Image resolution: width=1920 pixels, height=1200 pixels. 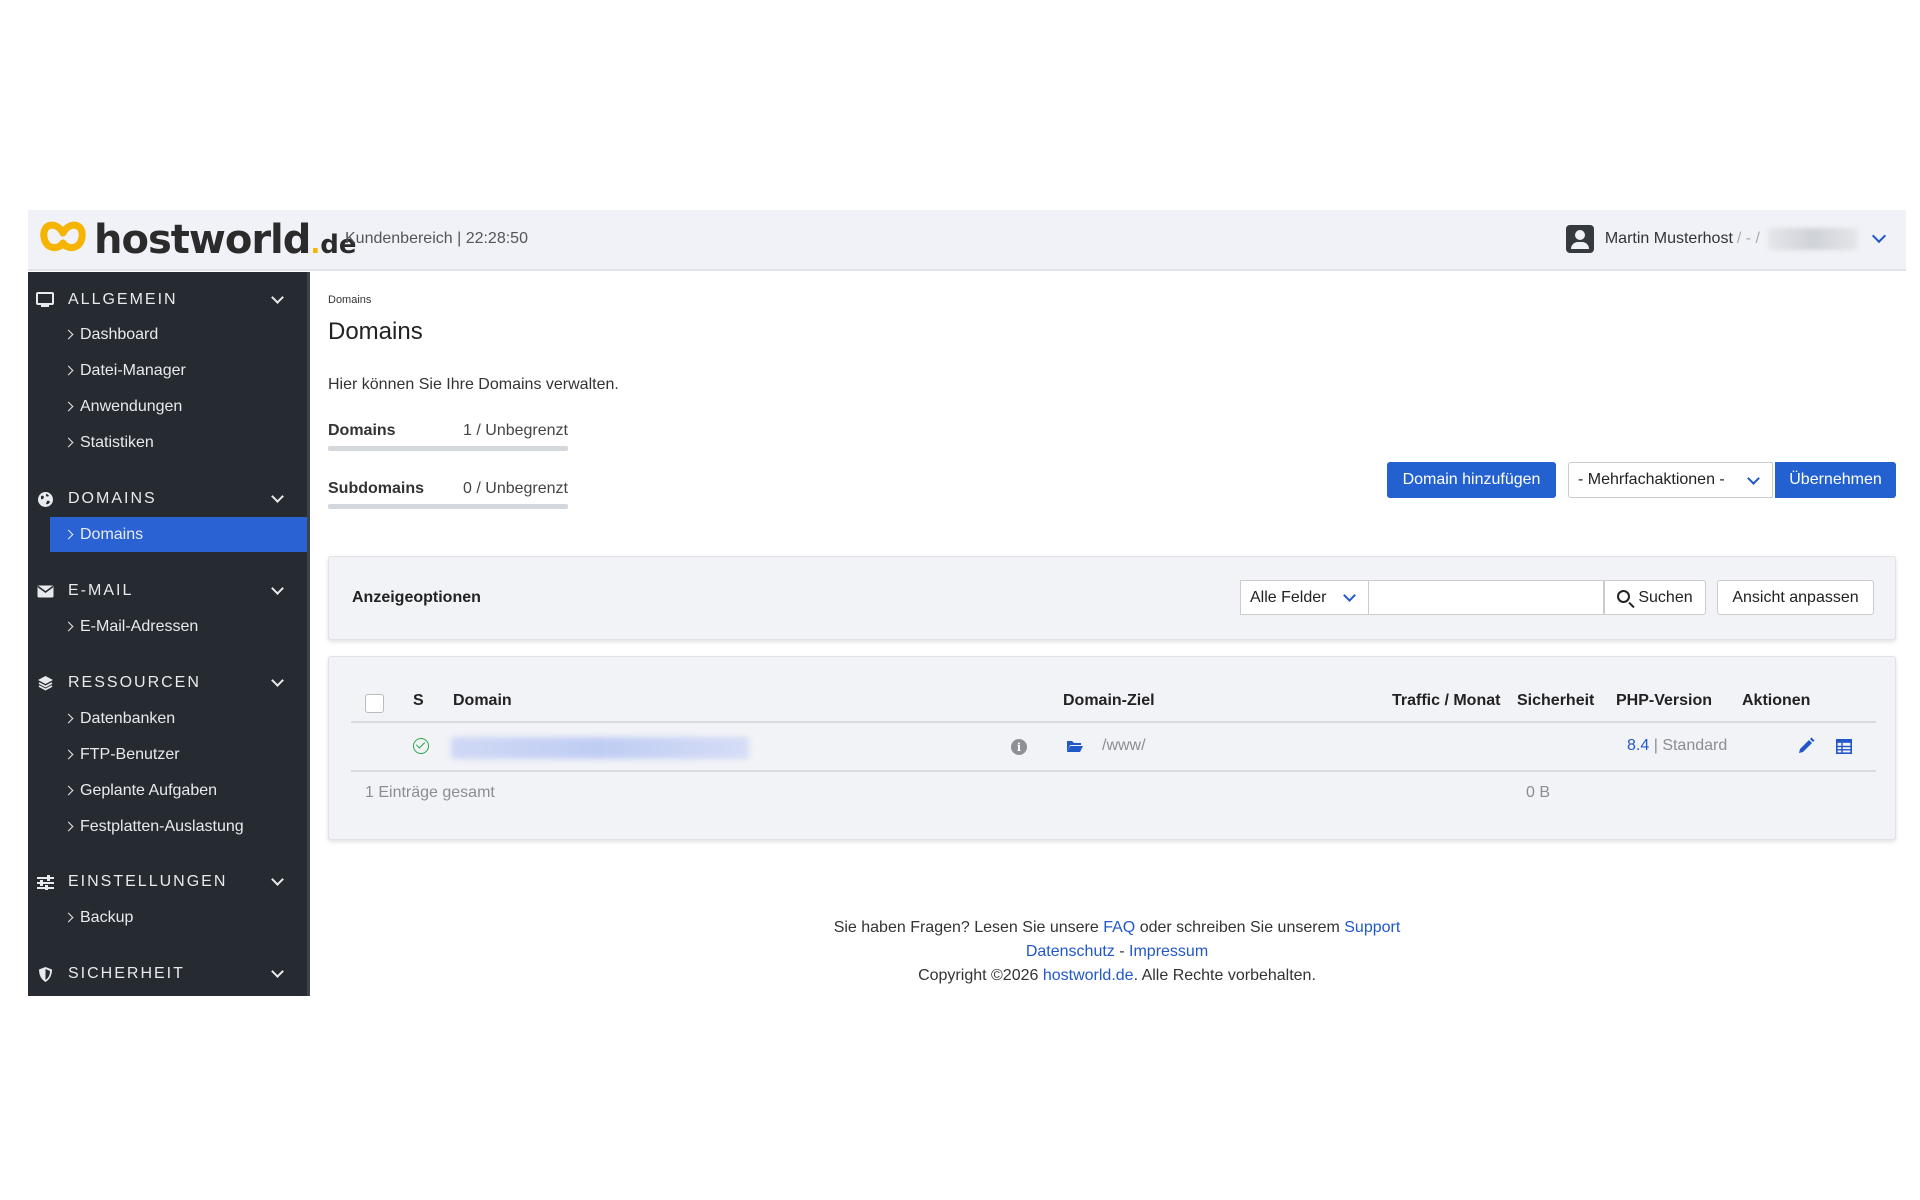 I want to click on apply-button: Übernehmen, so click(x=1835, y=480).